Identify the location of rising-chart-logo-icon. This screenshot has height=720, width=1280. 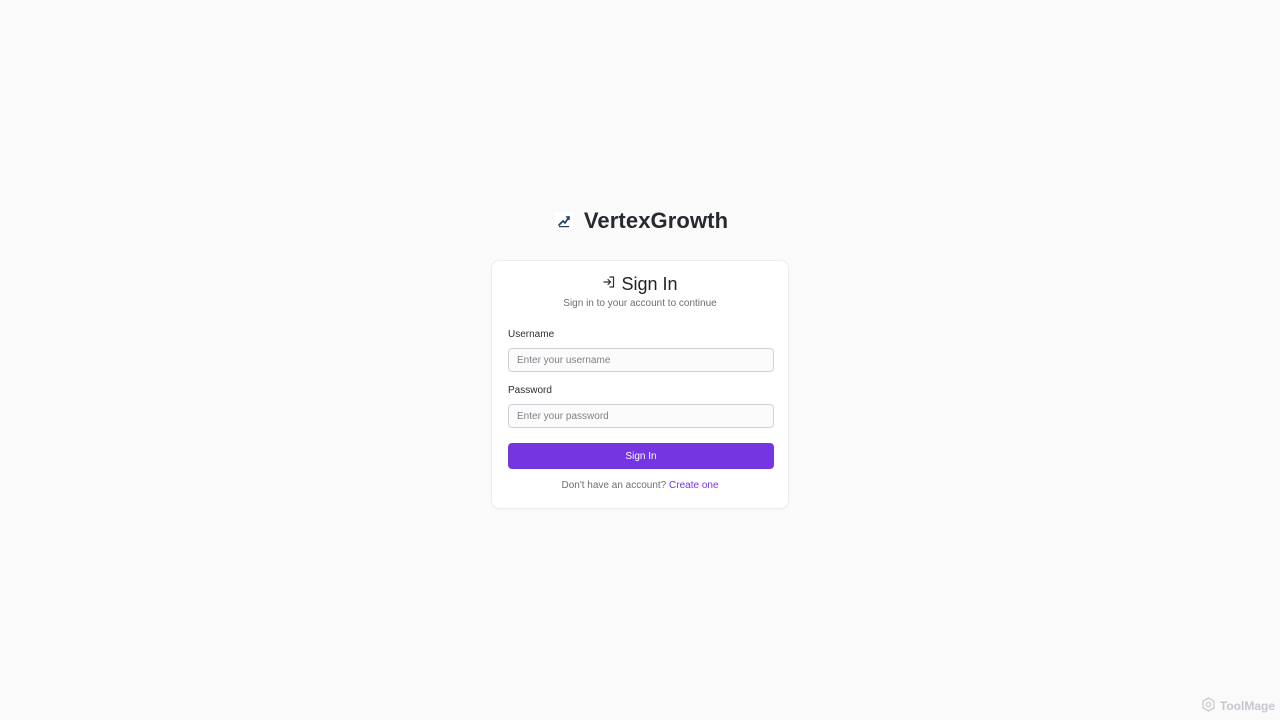
(564, 221).